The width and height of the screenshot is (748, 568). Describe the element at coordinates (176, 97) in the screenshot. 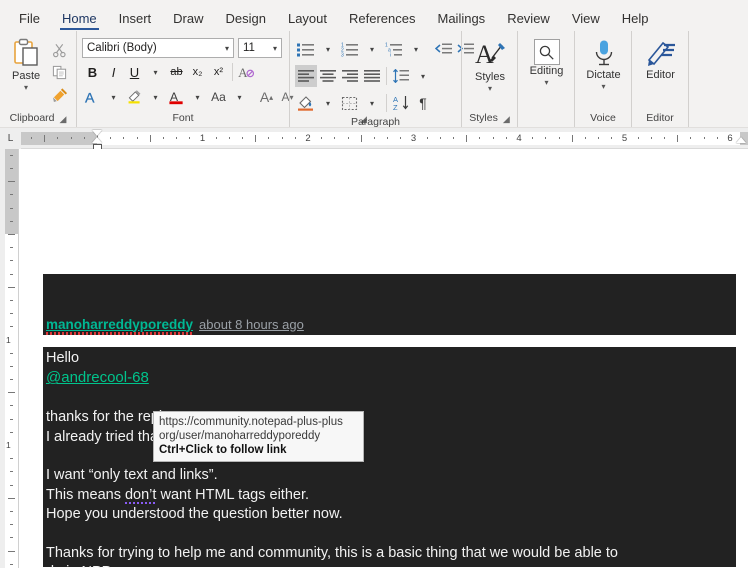

I see `font-color-button: A` at that location.